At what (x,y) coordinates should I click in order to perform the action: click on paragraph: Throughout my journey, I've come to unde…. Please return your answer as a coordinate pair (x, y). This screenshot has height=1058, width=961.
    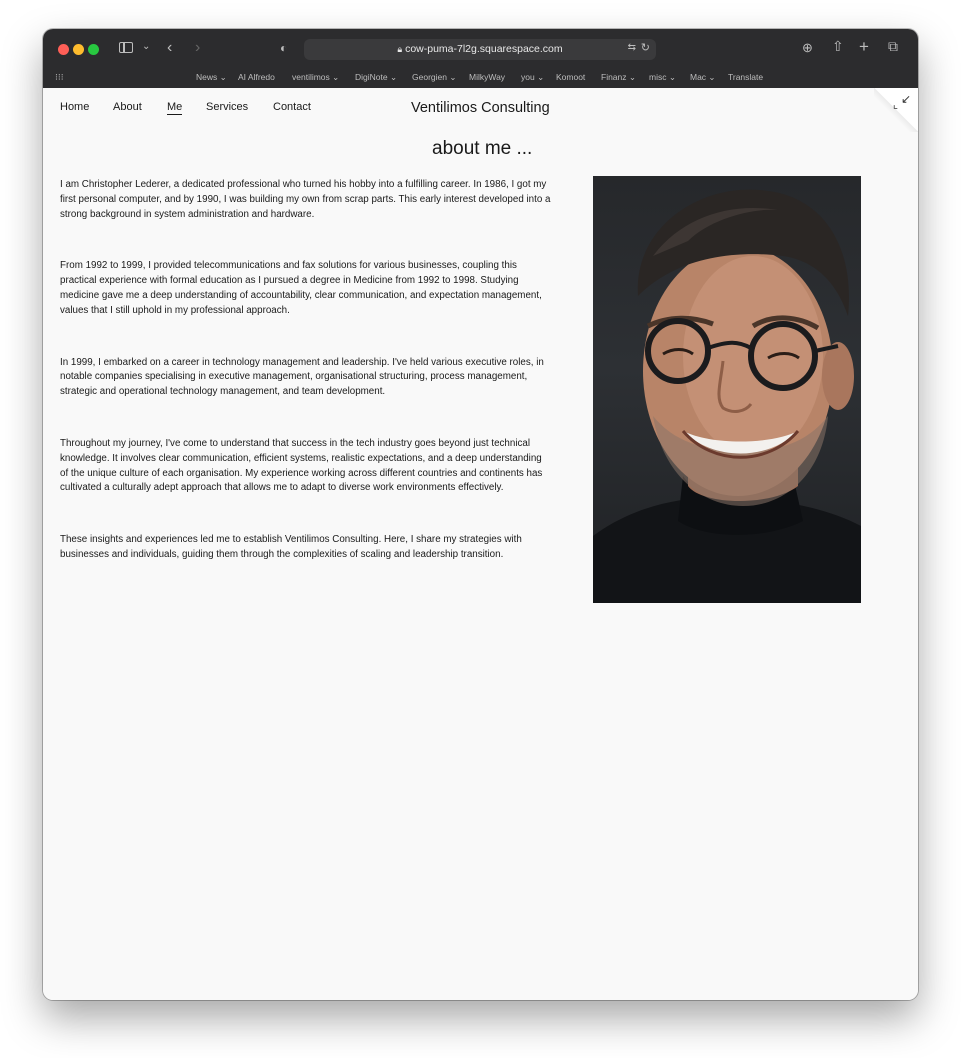
    Looking at the image, I should click on (301, 465).